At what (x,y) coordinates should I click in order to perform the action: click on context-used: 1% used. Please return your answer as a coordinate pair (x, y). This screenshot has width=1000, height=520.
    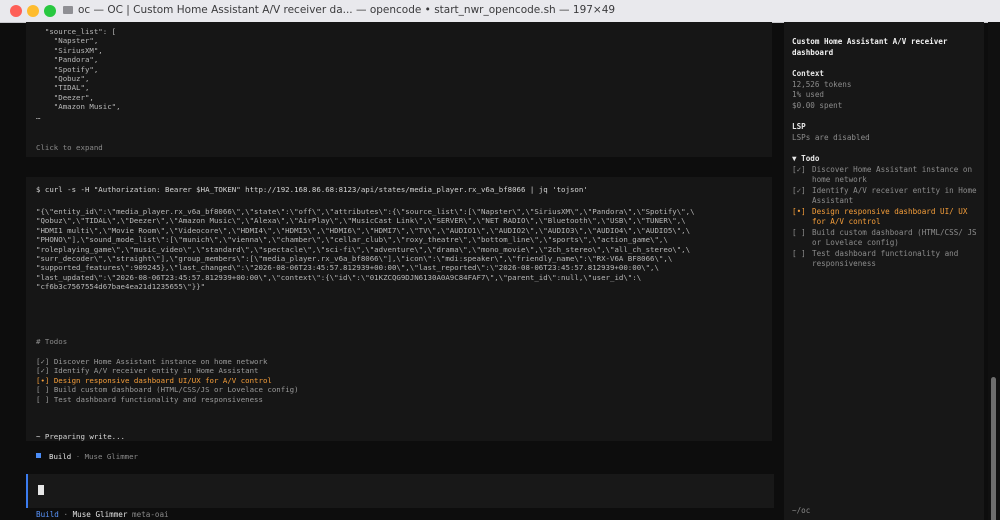
    Looking at the image, I should click on (808, 94).